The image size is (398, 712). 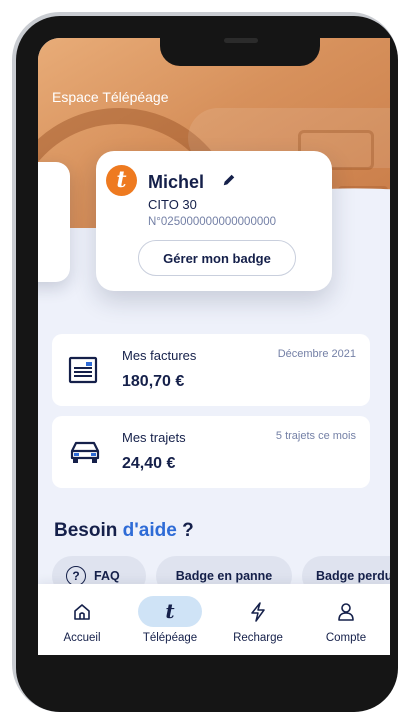 What do you see at coordinates (121, 180) in the screenshot?
I see `telepeage-logo-icon: t` at bounding box center [121, 180].